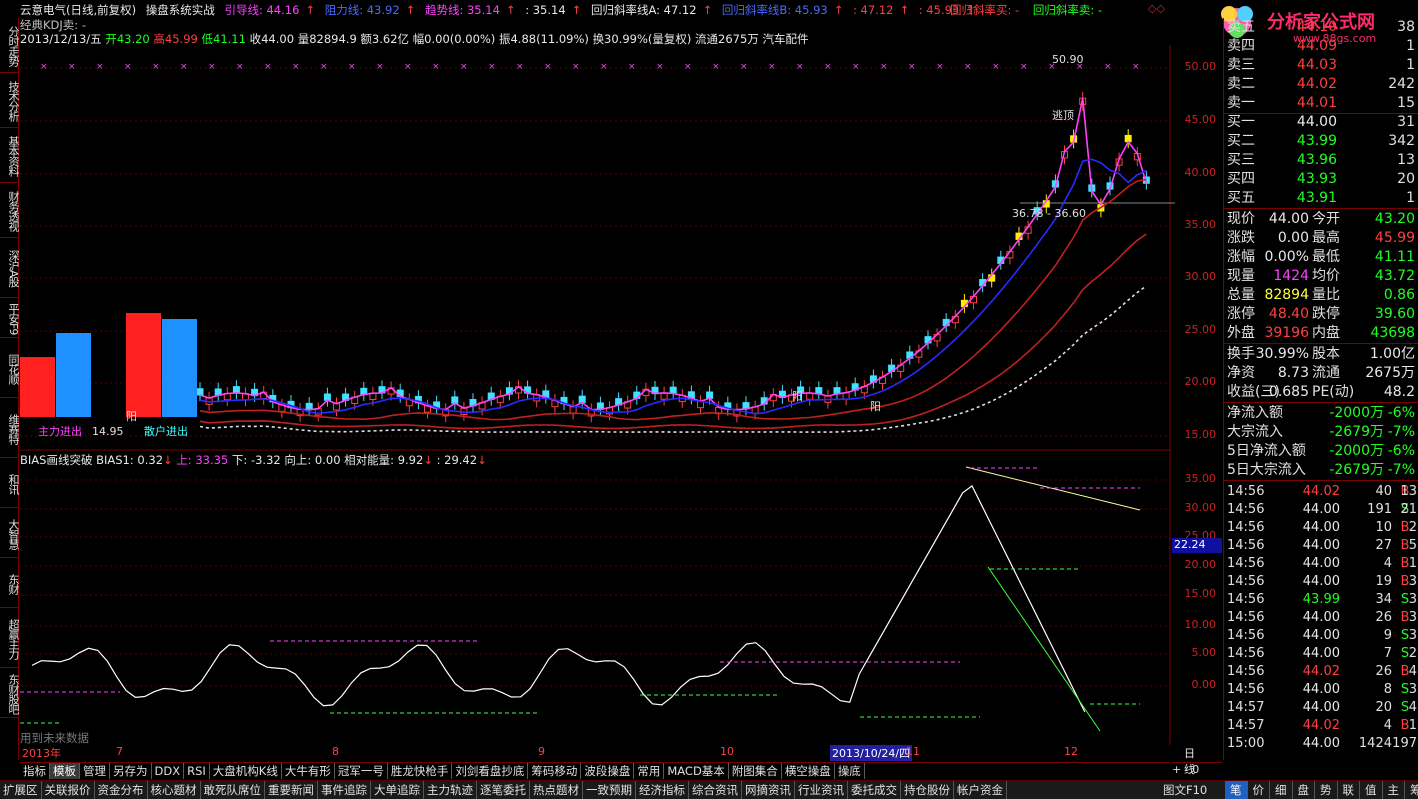  I want to click on right-tab-7: 主, so click(1394, 790).